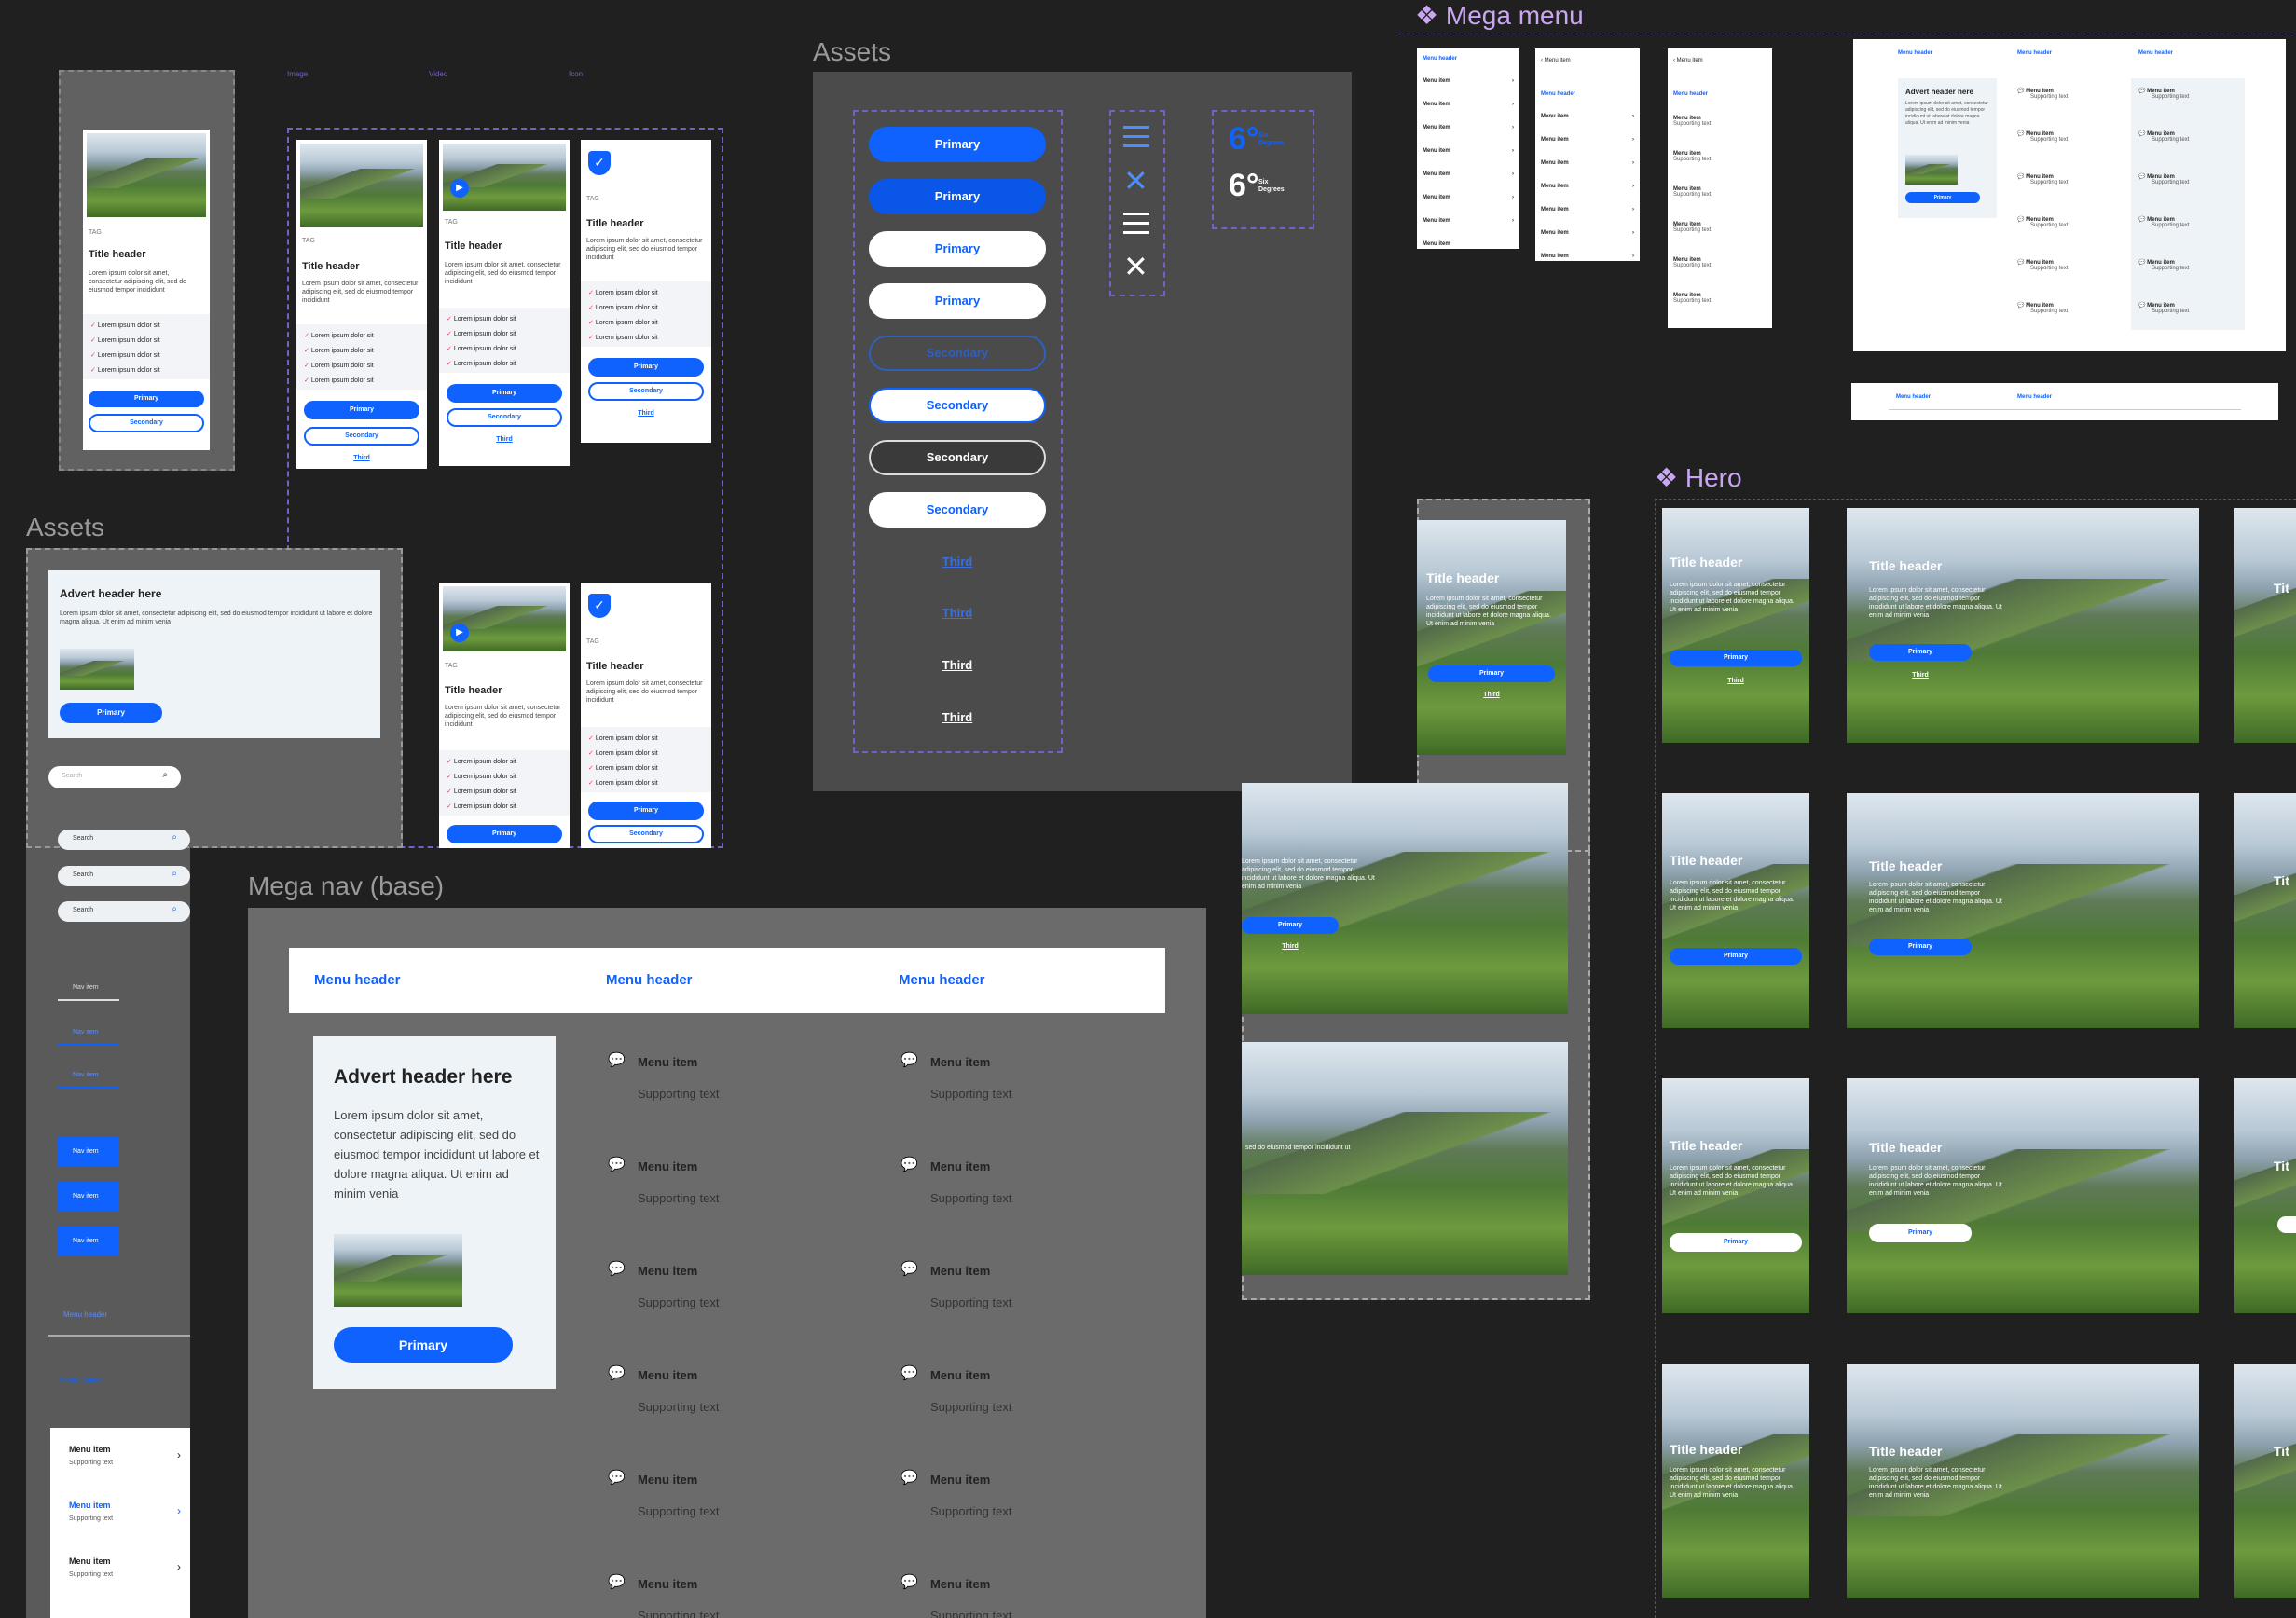 The image size is (2296, 1618). I want to click on secondary-button-dark: Secondary, so click(957, 457).